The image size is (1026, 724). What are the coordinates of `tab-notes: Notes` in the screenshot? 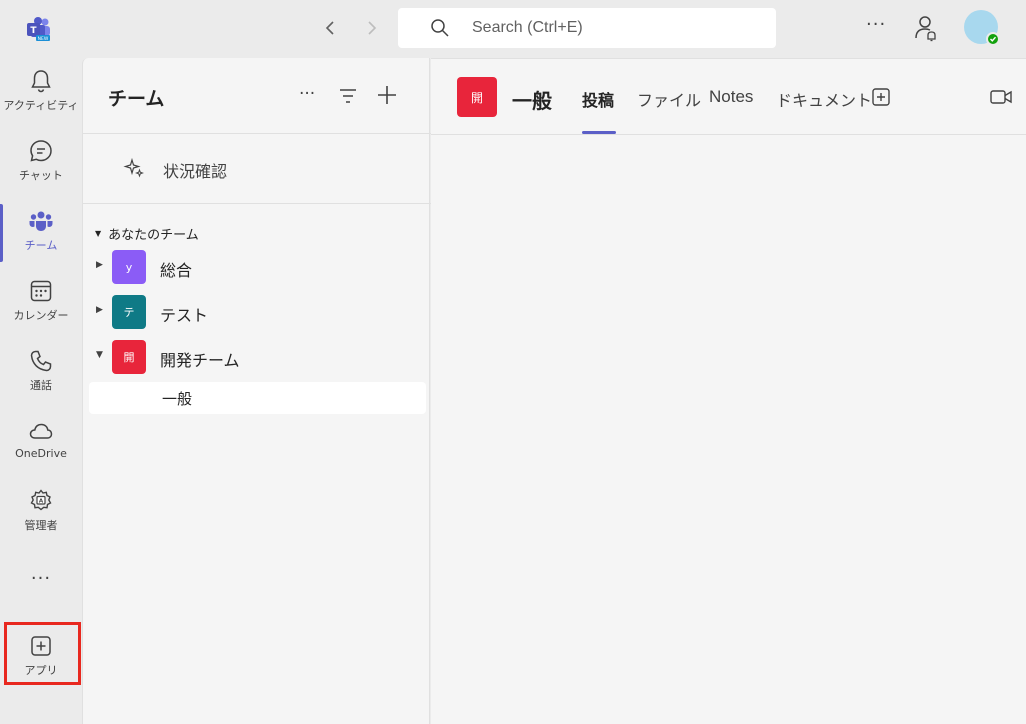 It's located at (731, 97).